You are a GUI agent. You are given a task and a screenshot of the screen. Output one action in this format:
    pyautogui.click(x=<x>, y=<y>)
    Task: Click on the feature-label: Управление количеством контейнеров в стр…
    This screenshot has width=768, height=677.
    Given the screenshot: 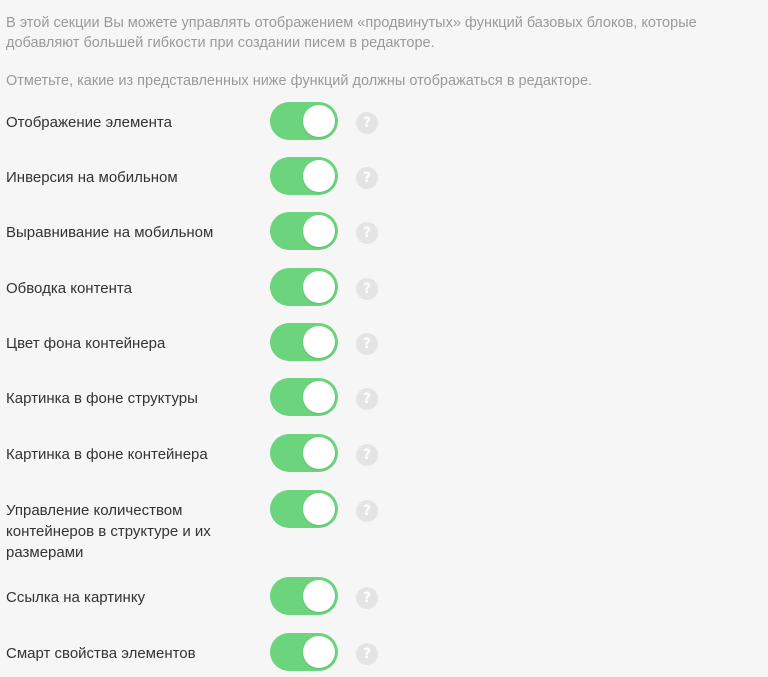 What is the action you would take?
    pyautogui.click(x=108, y=531)
    